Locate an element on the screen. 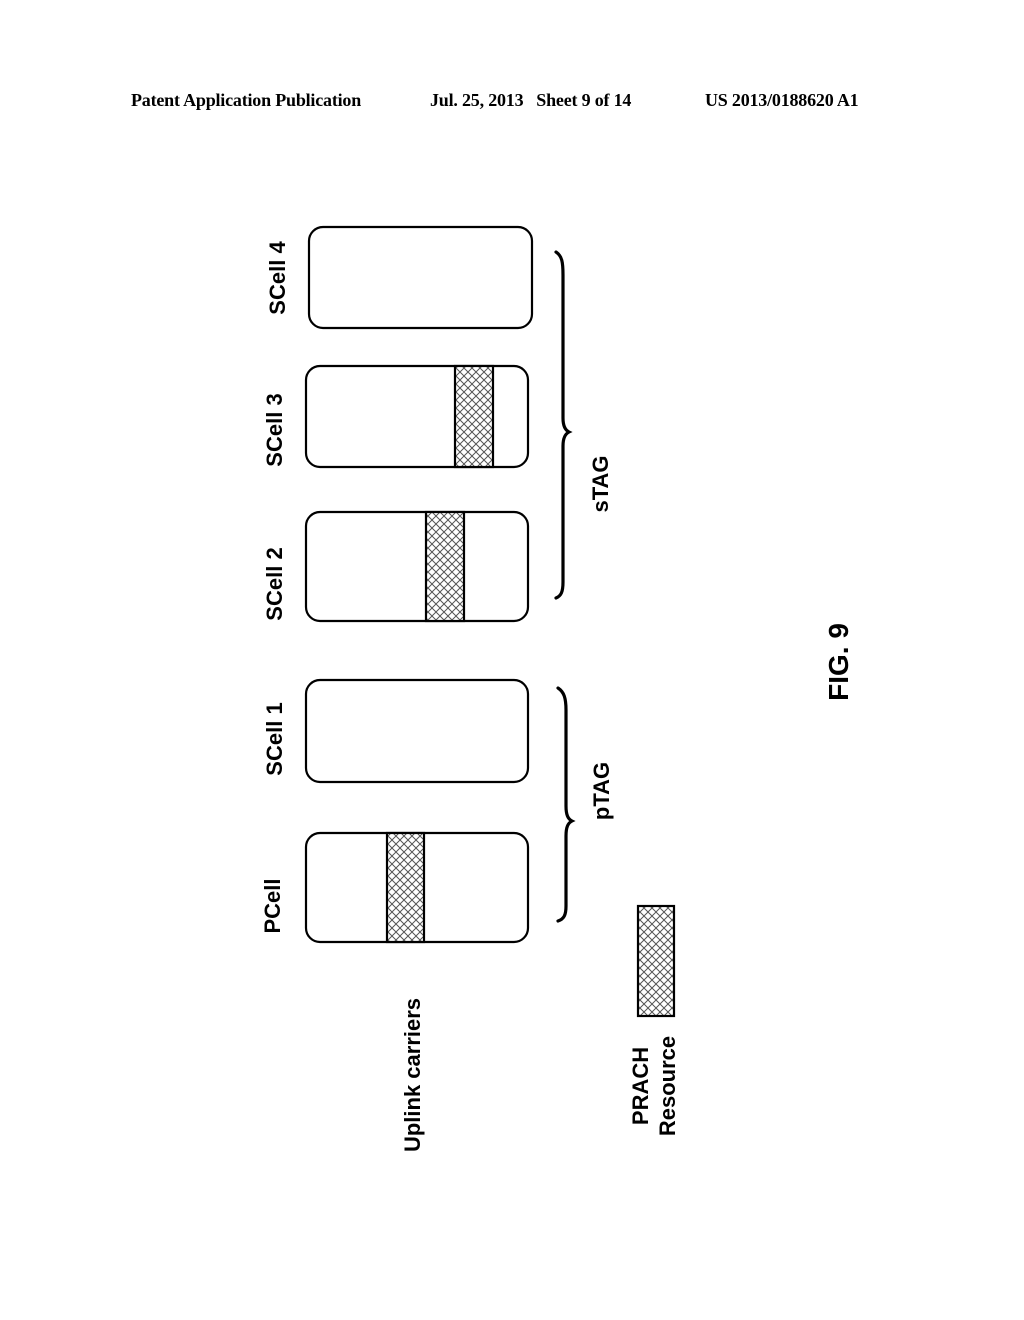 Image resolution: width=1024 pixels, height=1320 pixels. carrier-label: SCell 1 is located at coordinates (274, 738).